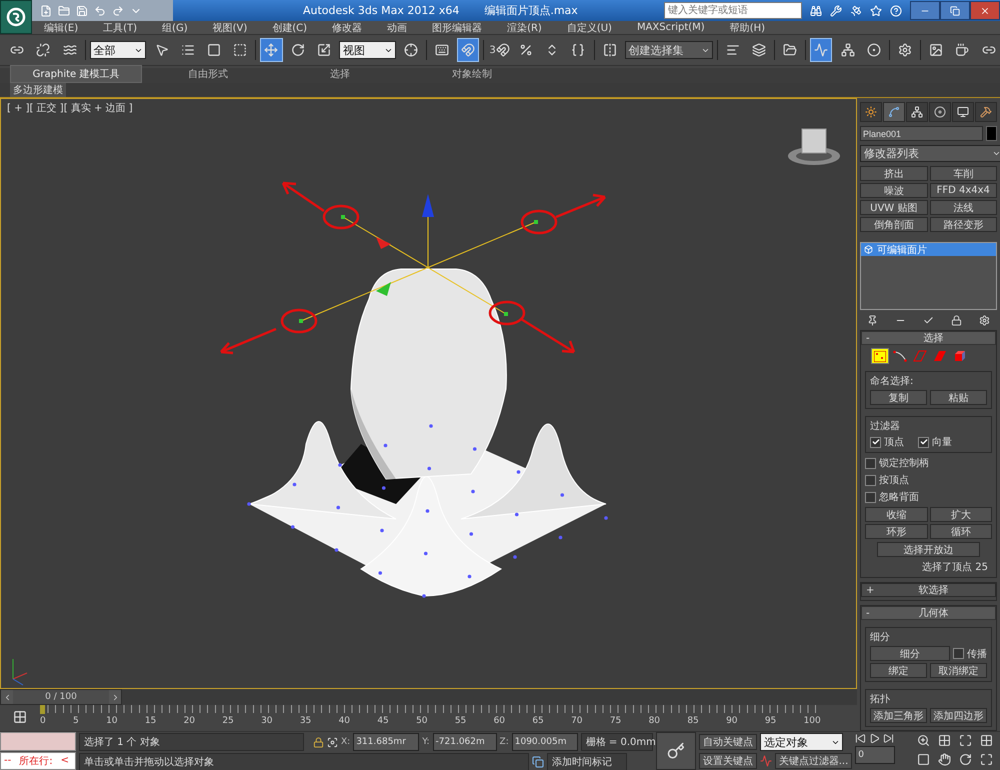  Describe the element at coordinates (963, 173) in the screenshot. I see `modifier-button: 车削` at that location.